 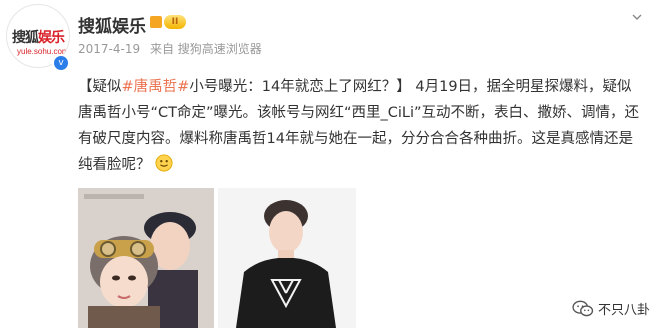 I want to click on account-name: 搜狐娱乐, so click(x=112, y=24).